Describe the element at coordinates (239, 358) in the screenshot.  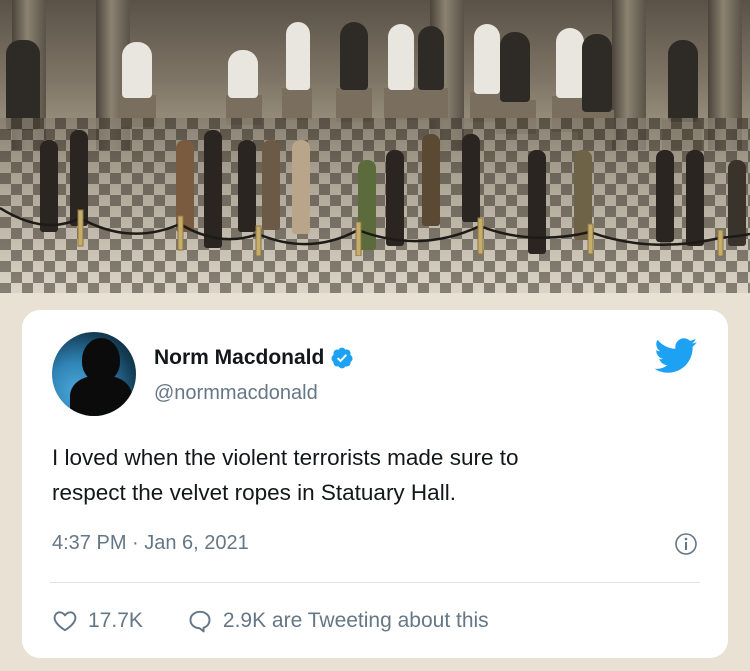
I see `display-name: Norm Macdonald` at that location.